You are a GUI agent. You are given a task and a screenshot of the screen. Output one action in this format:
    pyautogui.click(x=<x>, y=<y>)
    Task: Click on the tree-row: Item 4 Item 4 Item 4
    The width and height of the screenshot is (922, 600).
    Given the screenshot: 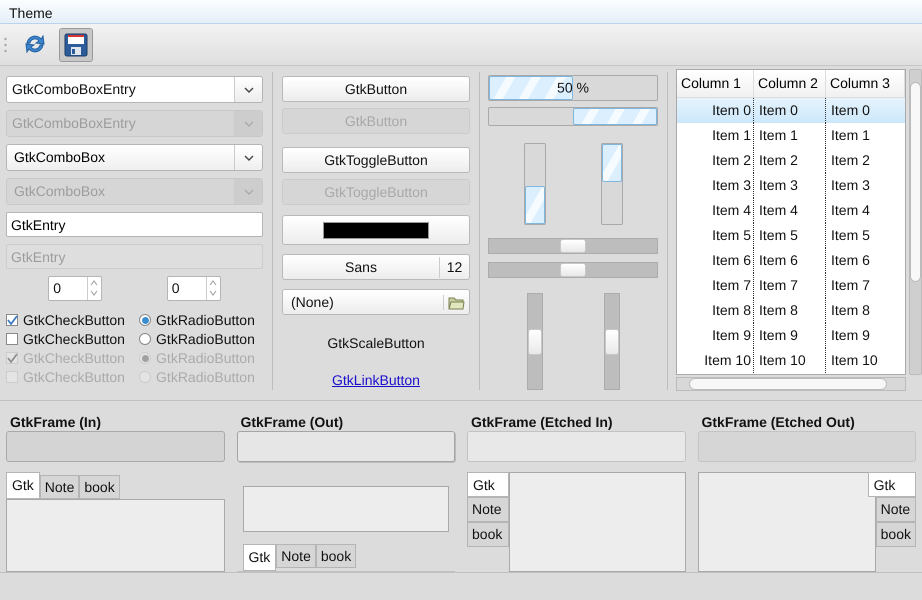 What is the action you would take?
    pyautogui.click(x=791, y=210)
    